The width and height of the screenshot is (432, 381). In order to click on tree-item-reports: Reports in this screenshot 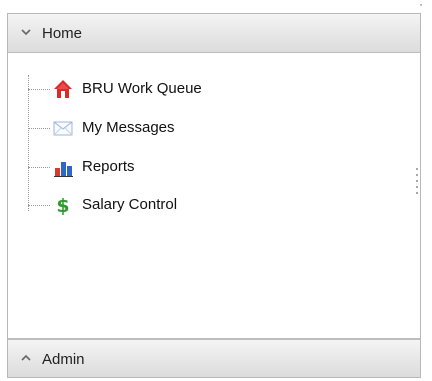, I will do `click(178, 167)`.